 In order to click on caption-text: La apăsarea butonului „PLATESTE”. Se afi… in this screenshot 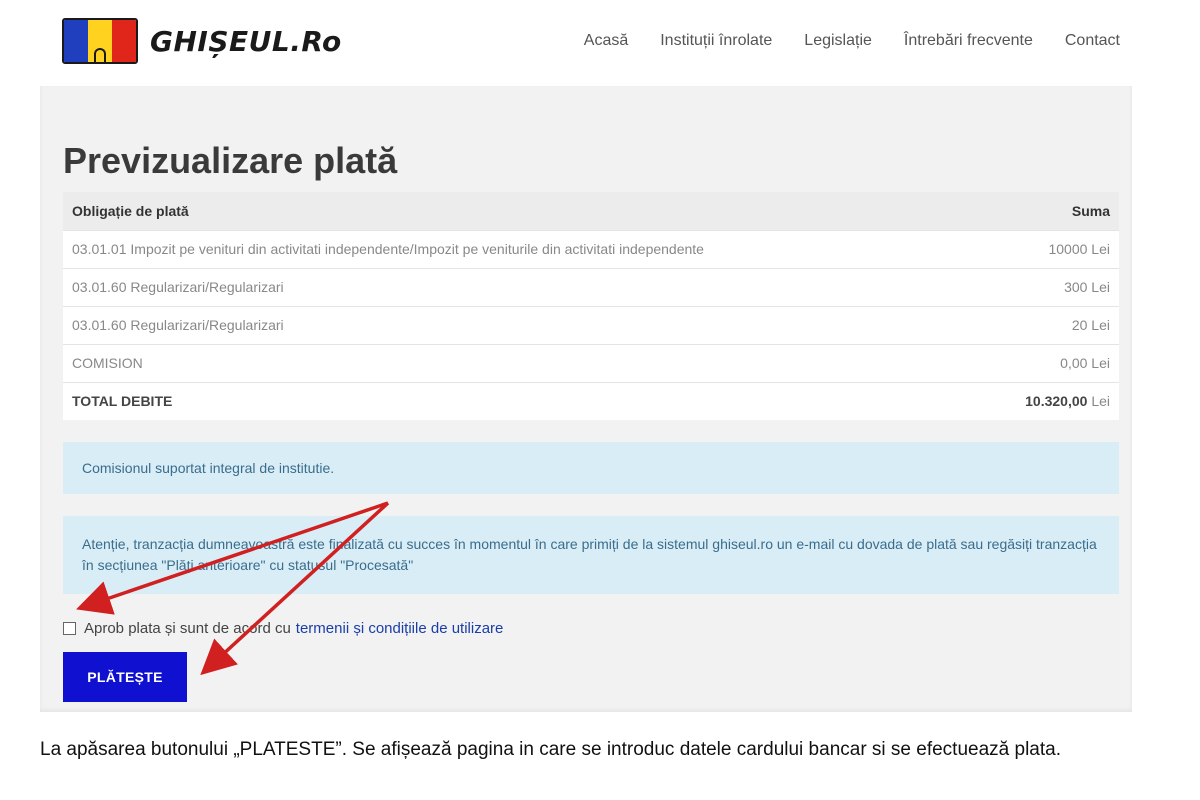, I will do `click(550, 749)`.